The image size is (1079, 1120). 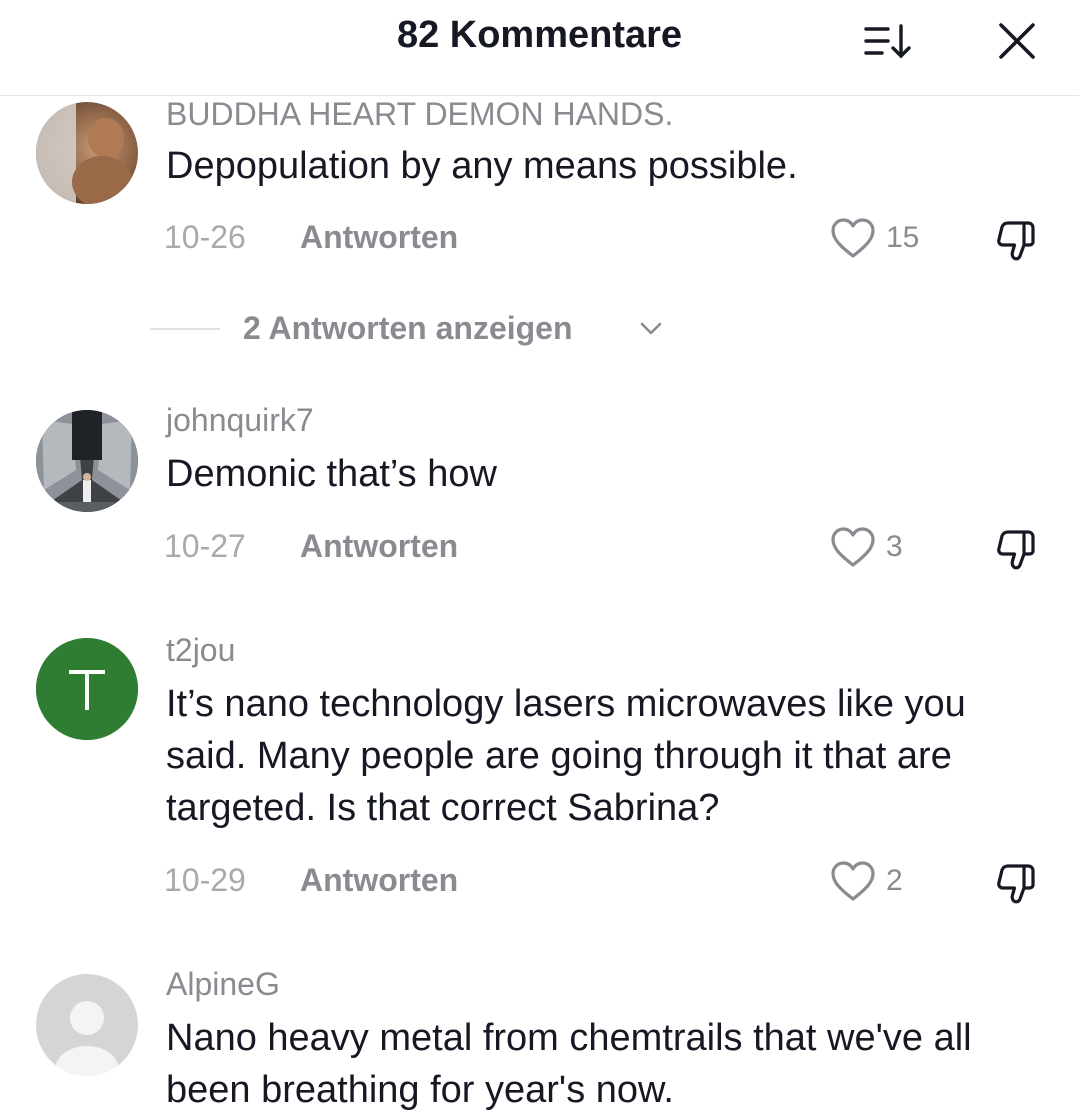 I want to click on comments-count-title: 82 Kommentare, so click(x=539, y=35).